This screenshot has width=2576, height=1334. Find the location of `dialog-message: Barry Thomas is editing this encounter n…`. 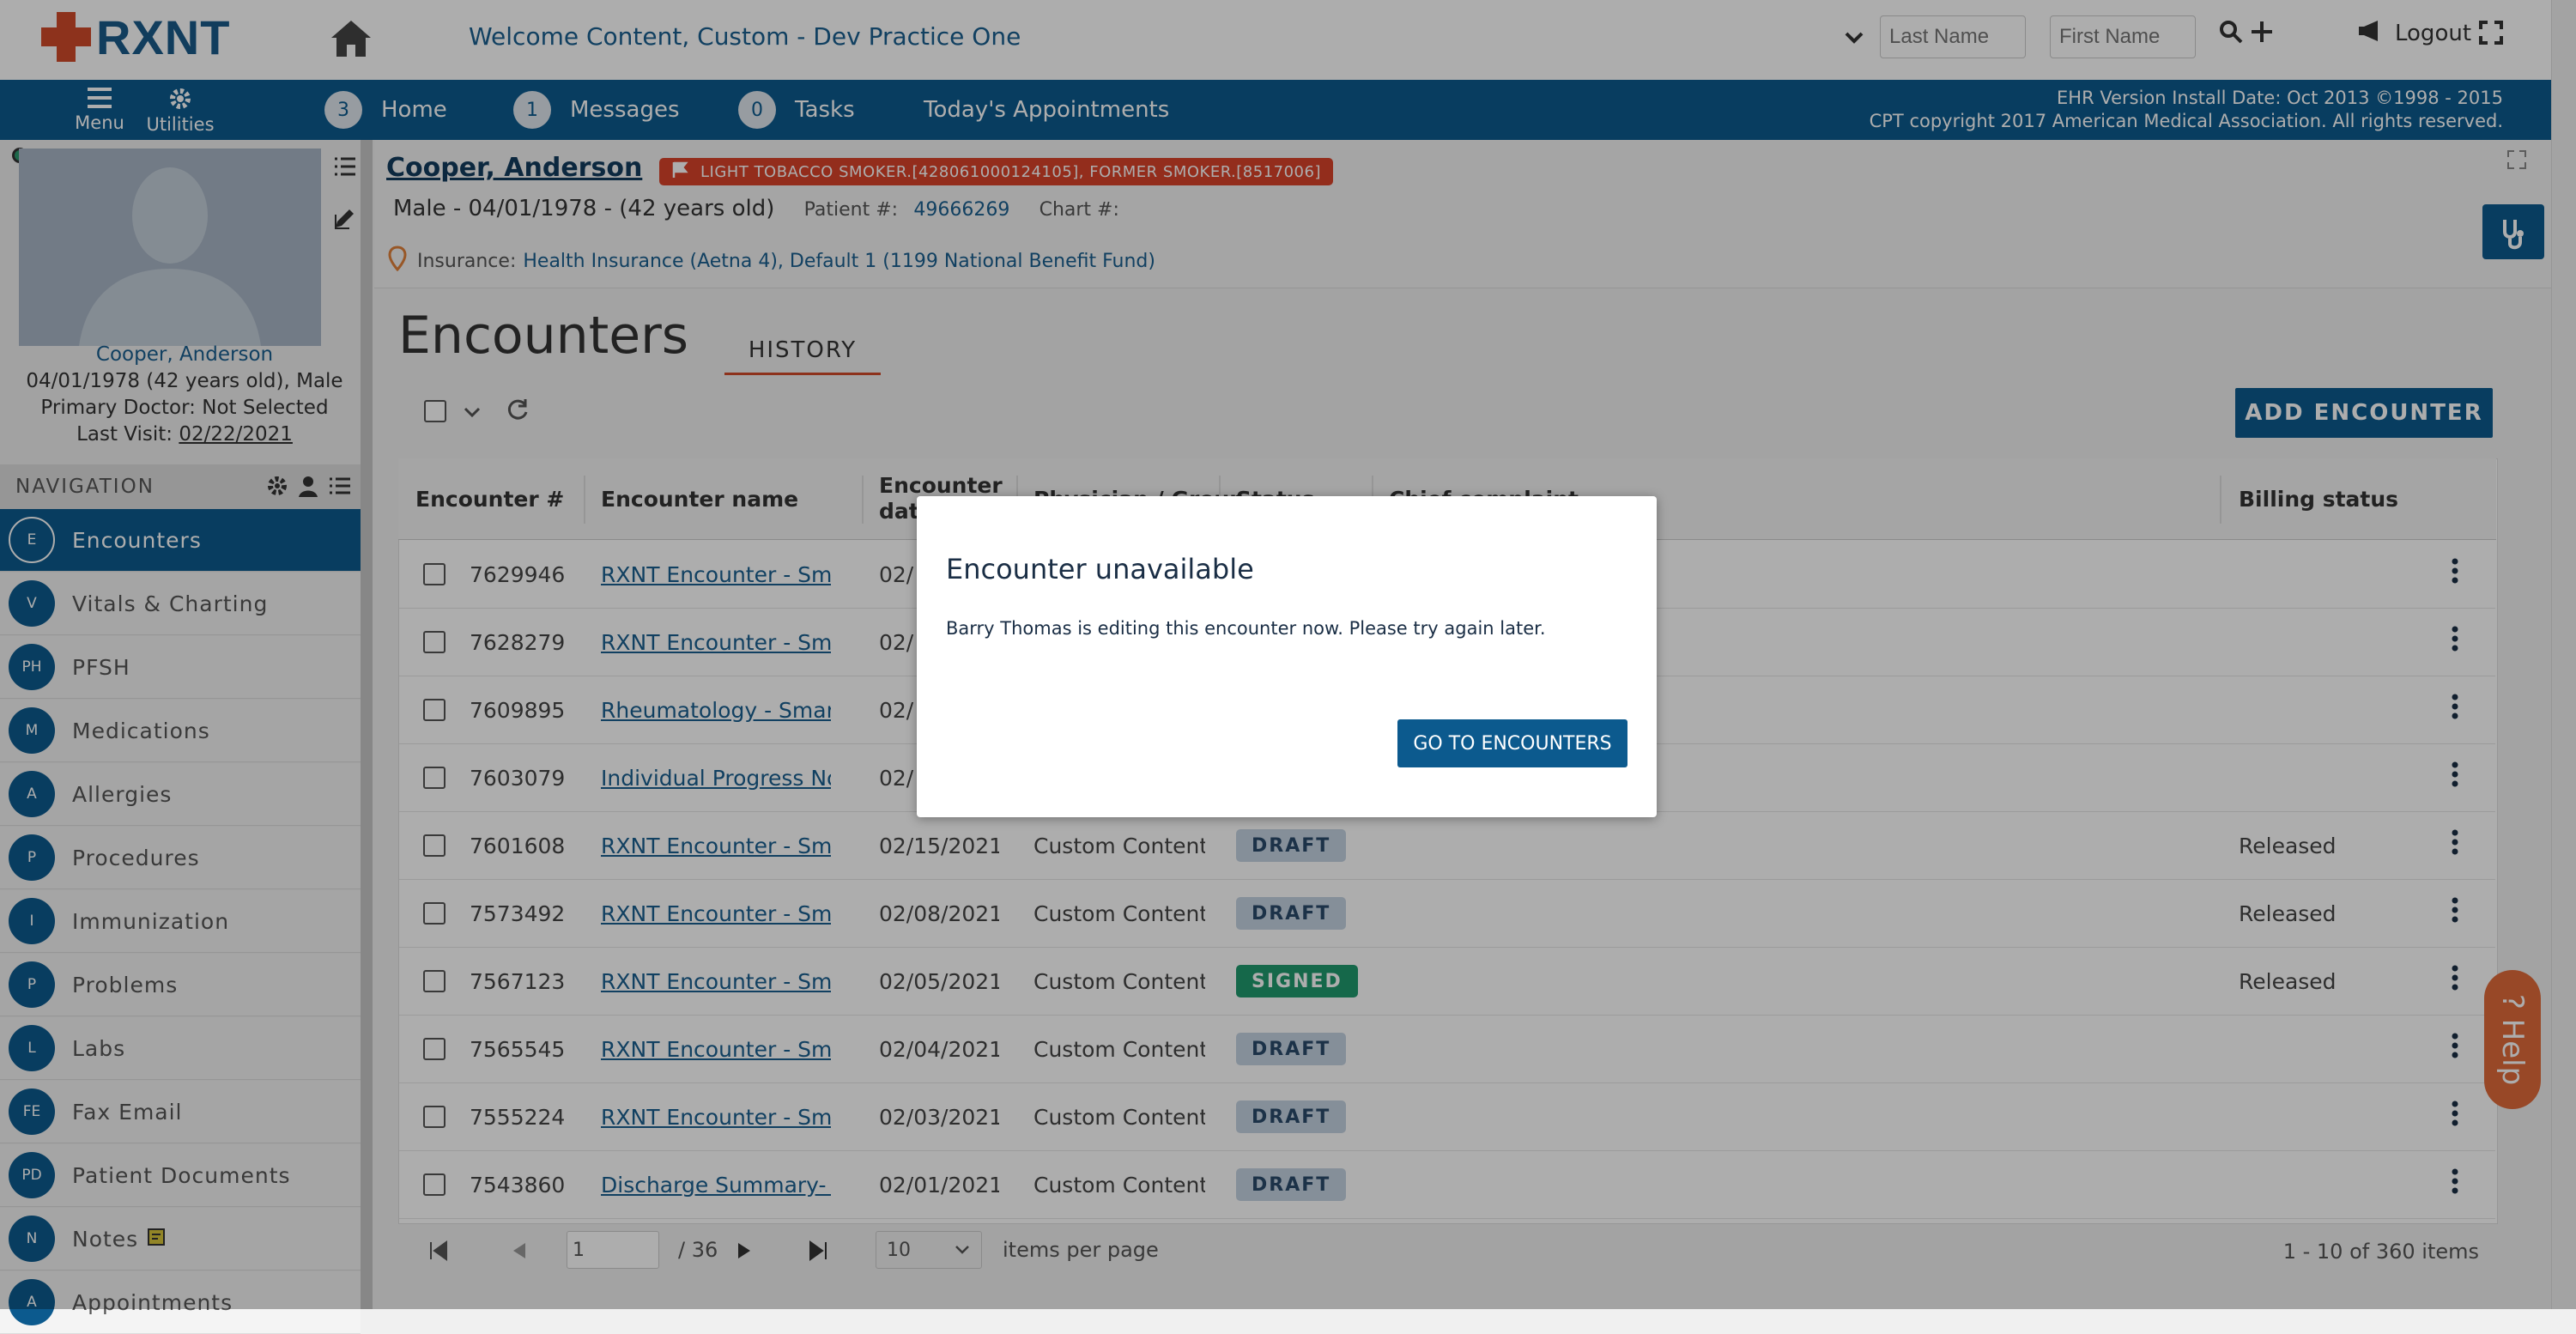

dialog-message: Barry Thomas is editing this encounter n… is located at coordinates (1246, 628).